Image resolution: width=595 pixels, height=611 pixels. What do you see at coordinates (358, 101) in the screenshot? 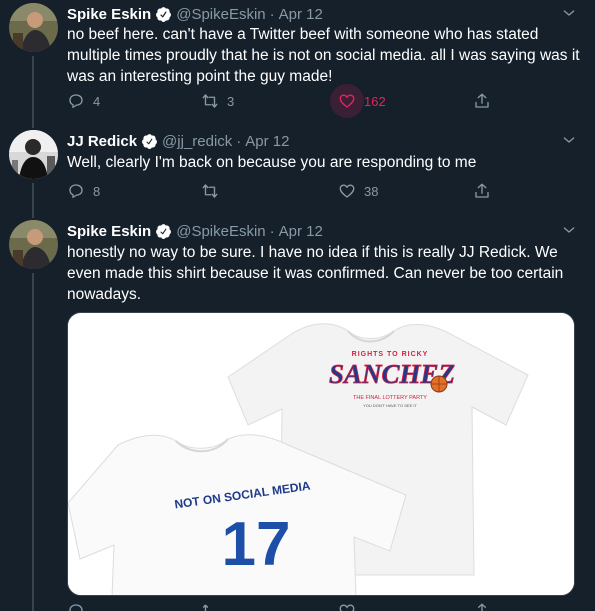
I see `like-button: 162` at bounding box center [358, 101].